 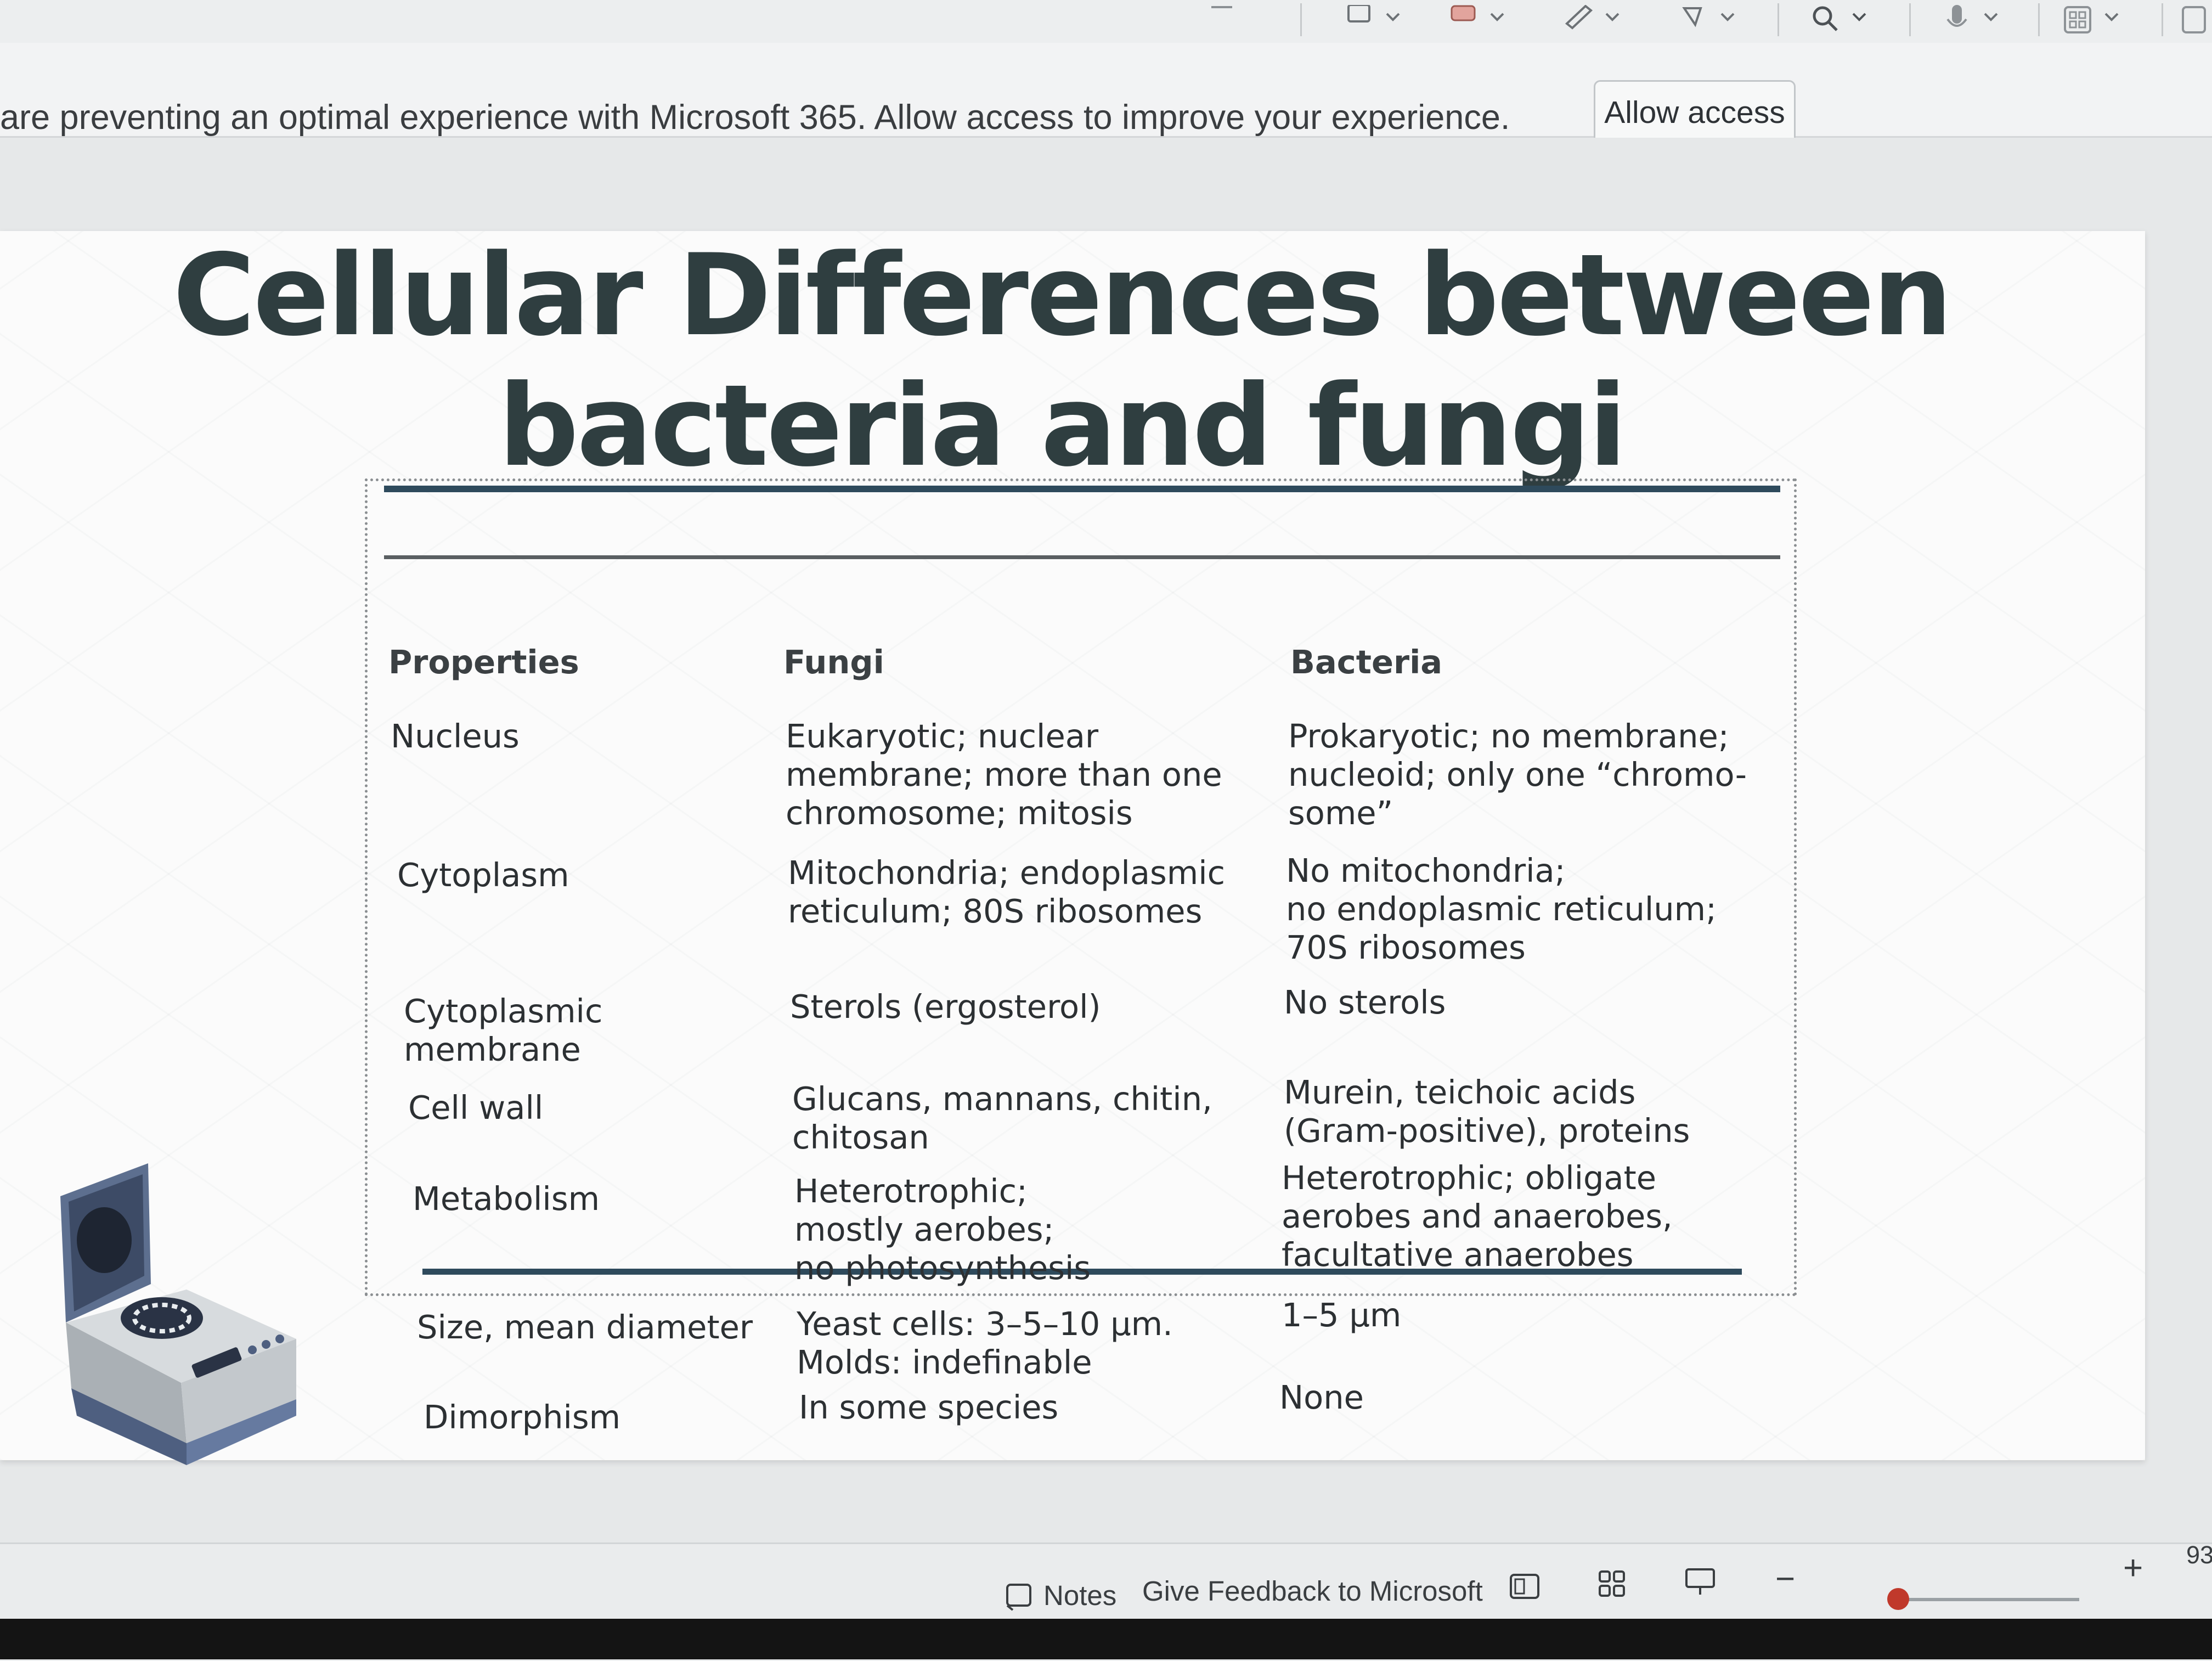 I want to click on dictate-button, so click(x=1971, y=19).